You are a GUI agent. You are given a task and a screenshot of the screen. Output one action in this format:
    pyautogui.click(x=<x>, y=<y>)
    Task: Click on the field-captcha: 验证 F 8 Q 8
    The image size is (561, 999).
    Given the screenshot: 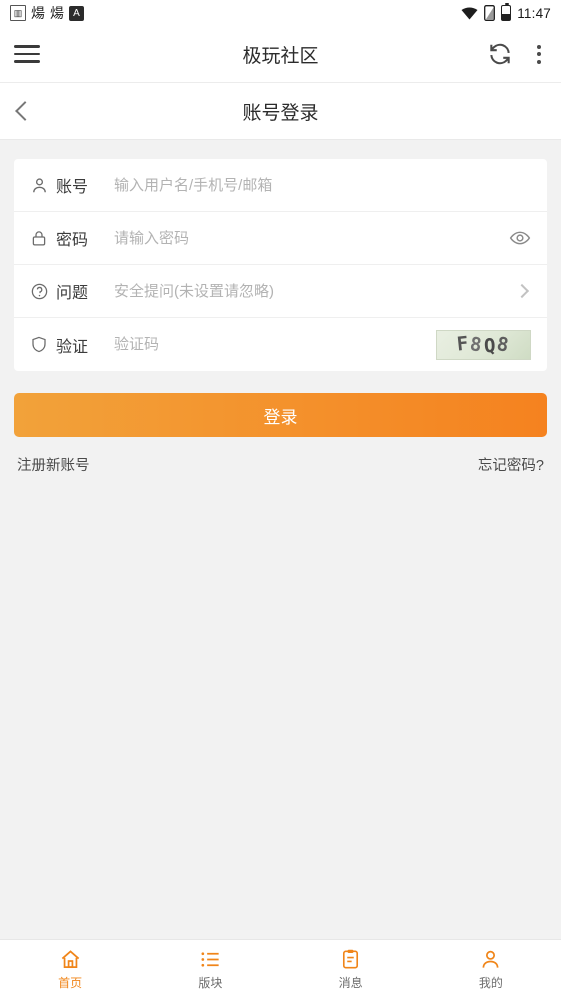 What is the action you would take?
    pyautogui.click(x=280, y=344)
    